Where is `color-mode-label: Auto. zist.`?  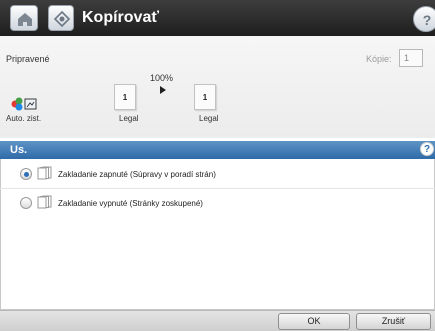 color-mode-label: Auto. zist. is located at coordinates (24, 118).